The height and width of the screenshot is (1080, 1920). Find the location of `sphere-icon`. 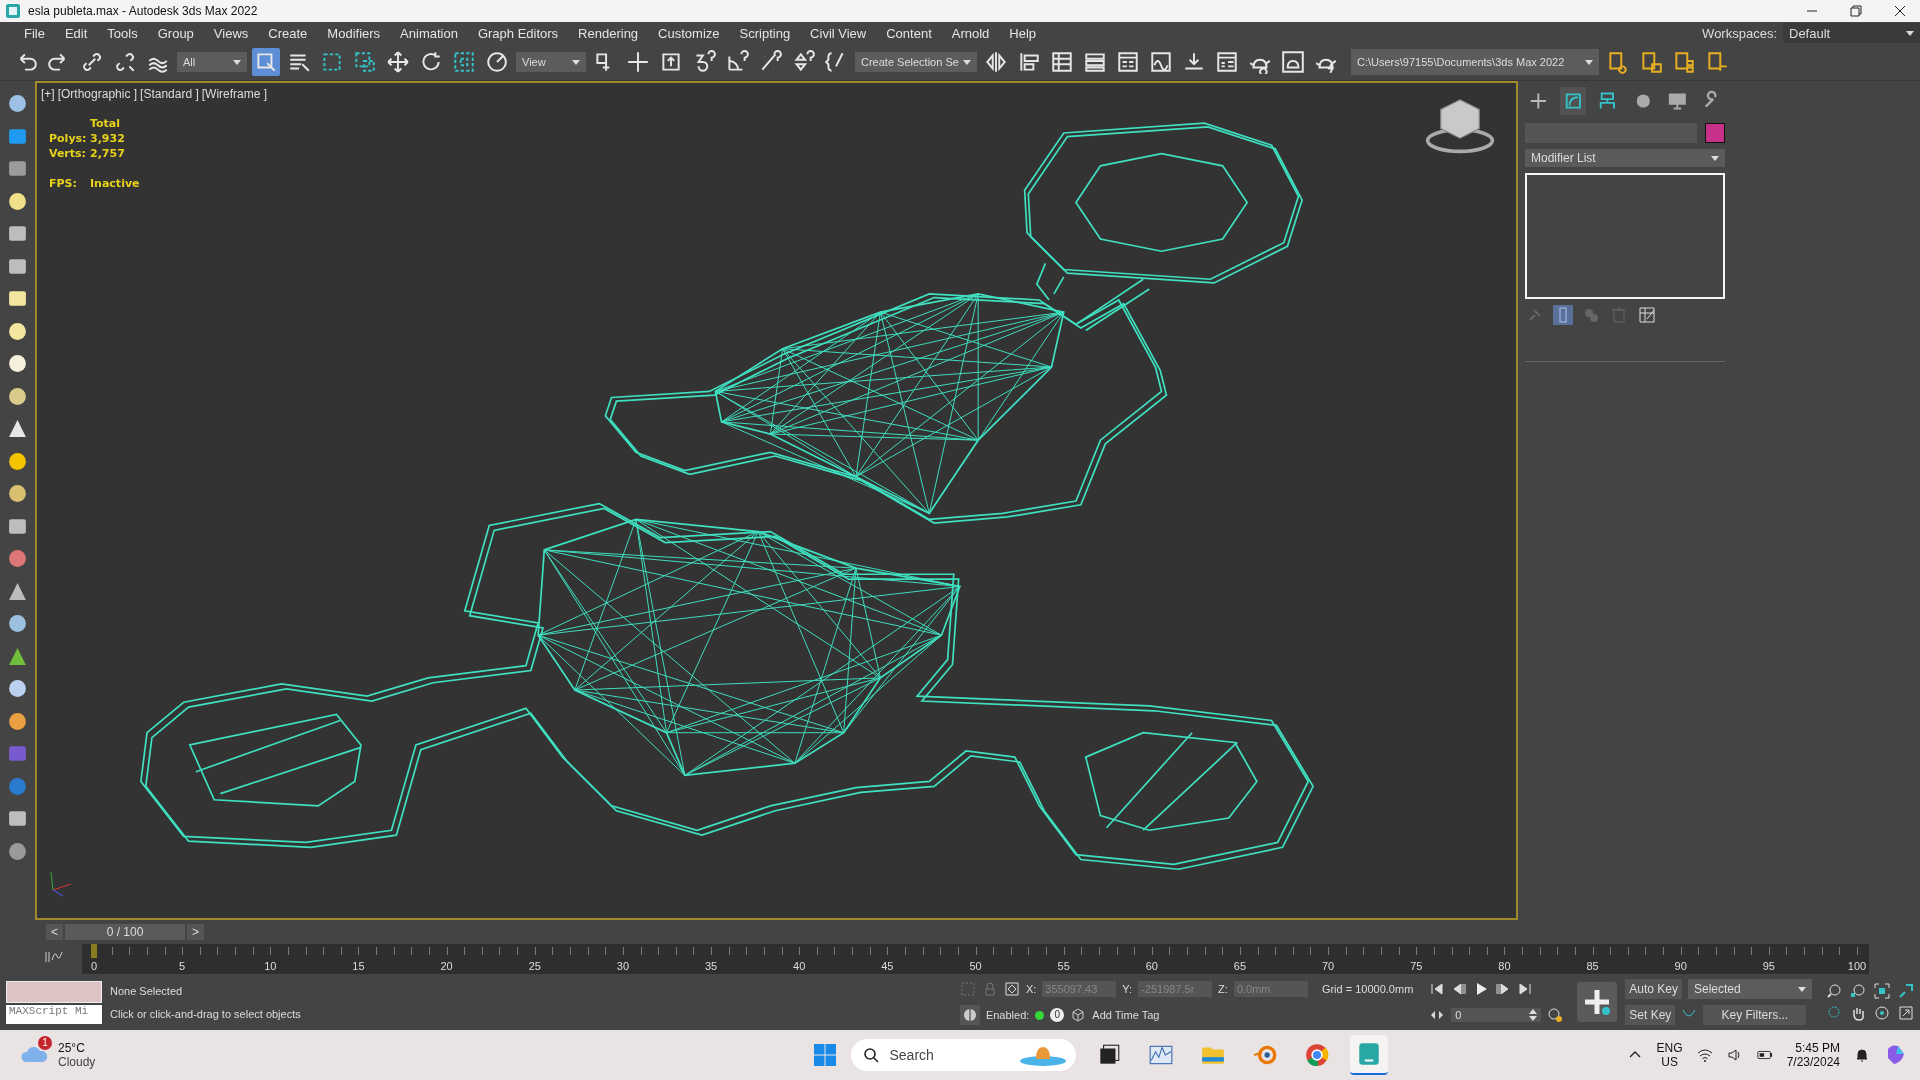

sphere-icon is located at coordinates (17, 363).